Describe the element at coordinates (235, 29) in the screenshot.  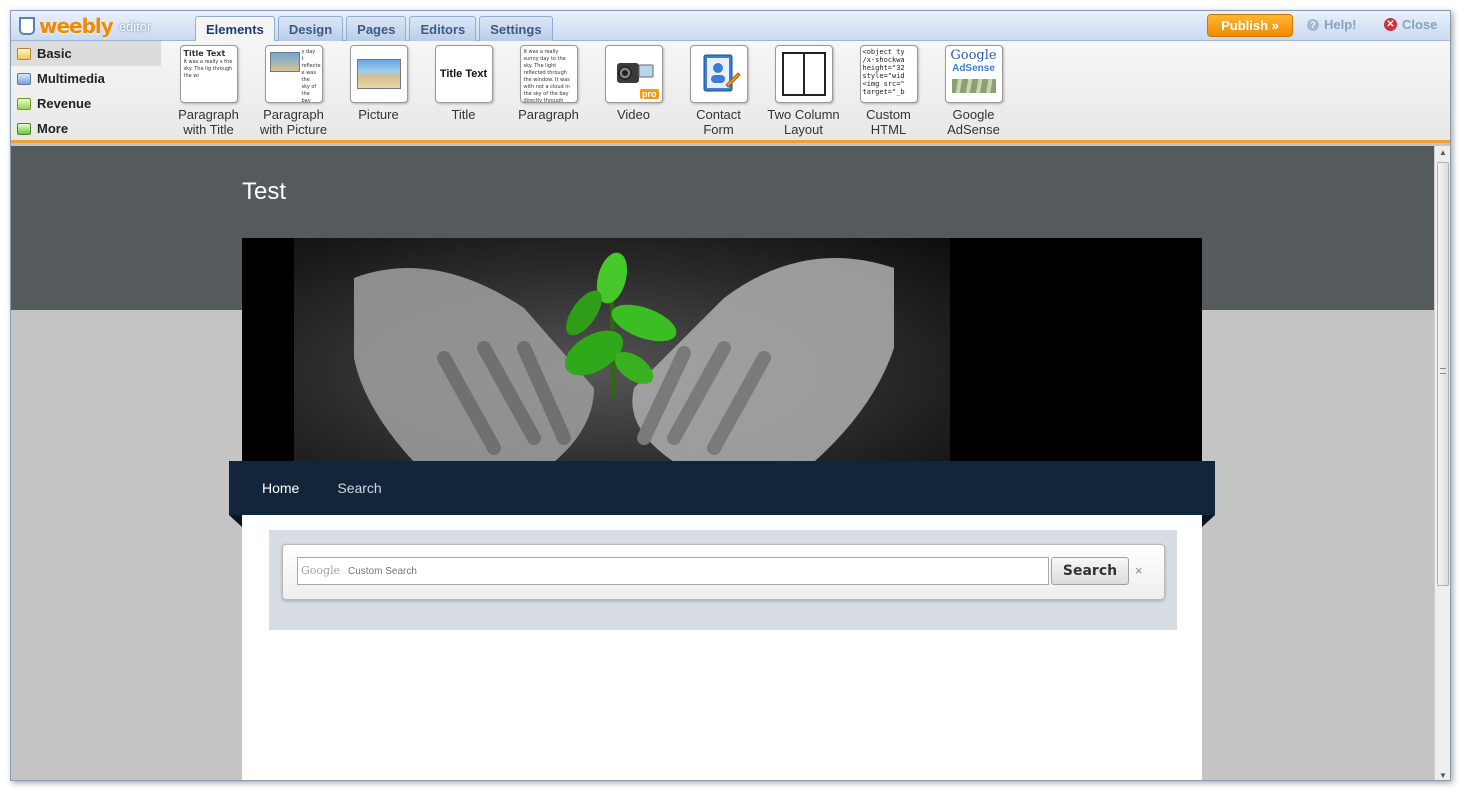
I see `tab-elements: Elements` at that location.